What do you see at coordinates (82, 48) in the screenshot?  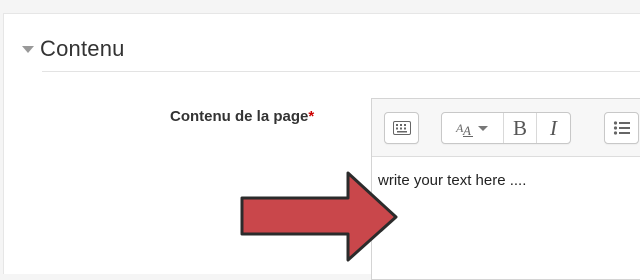 I see `section-title: Contenu` at bounding box center [82, 48].